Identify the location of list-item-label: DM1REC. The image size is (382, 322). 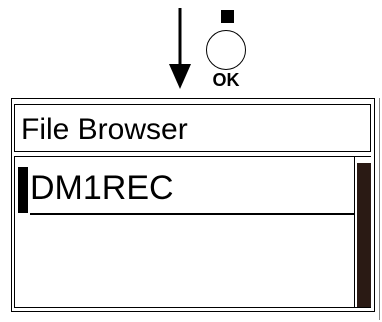
(102, 188).